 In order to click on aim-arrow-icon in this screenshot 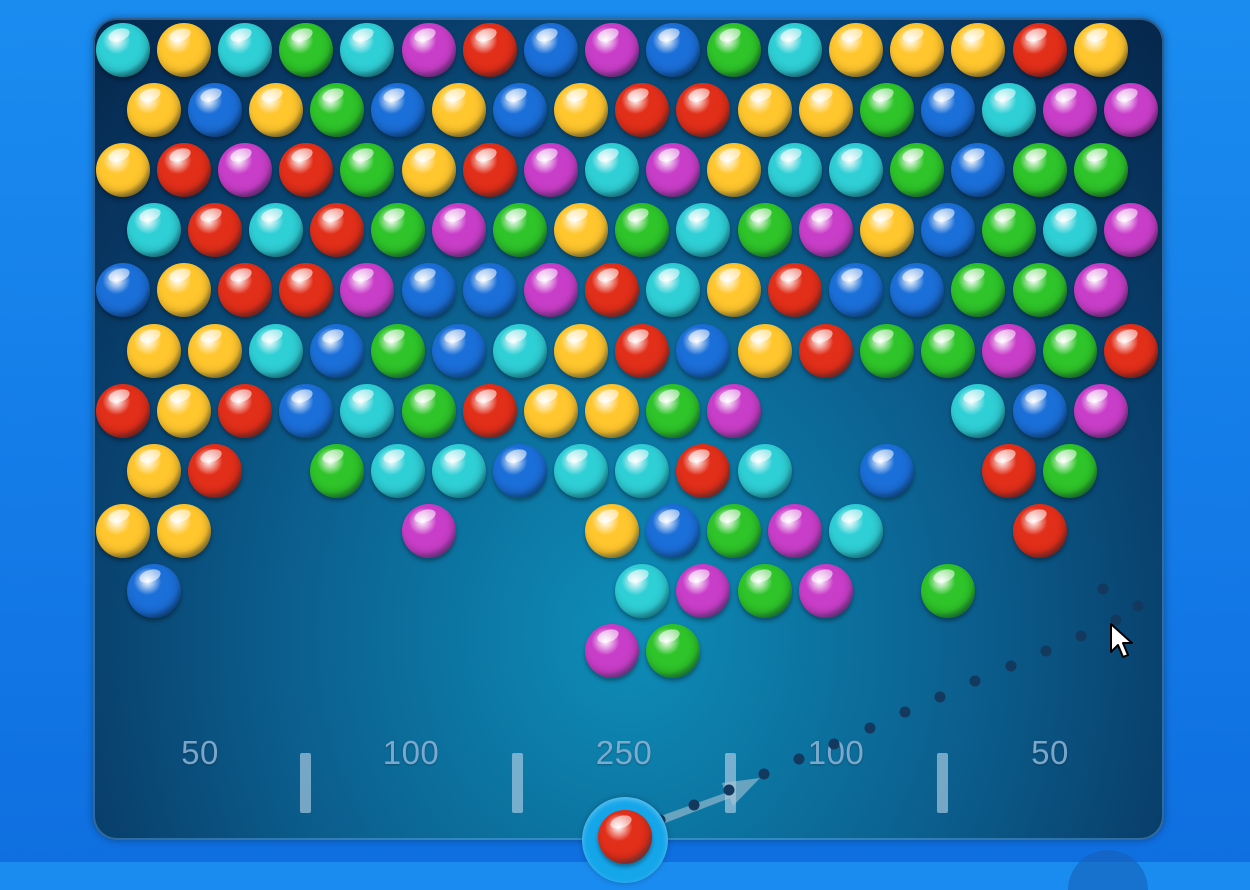, I will do `click(707, 801)`.